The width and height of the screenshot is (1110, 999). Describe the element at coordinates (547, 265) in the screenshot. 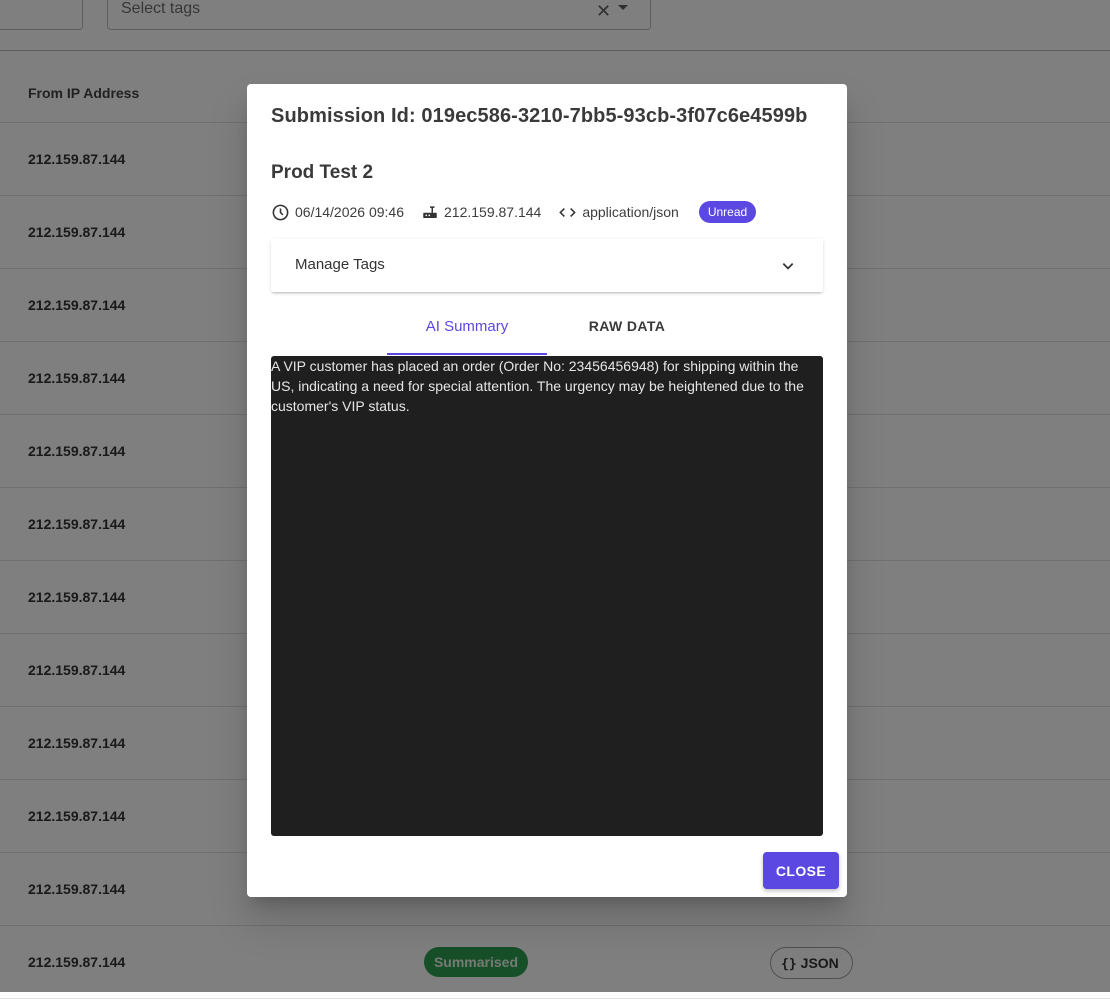

I see `manage-tags-accordion: Manage Tags` at that location.